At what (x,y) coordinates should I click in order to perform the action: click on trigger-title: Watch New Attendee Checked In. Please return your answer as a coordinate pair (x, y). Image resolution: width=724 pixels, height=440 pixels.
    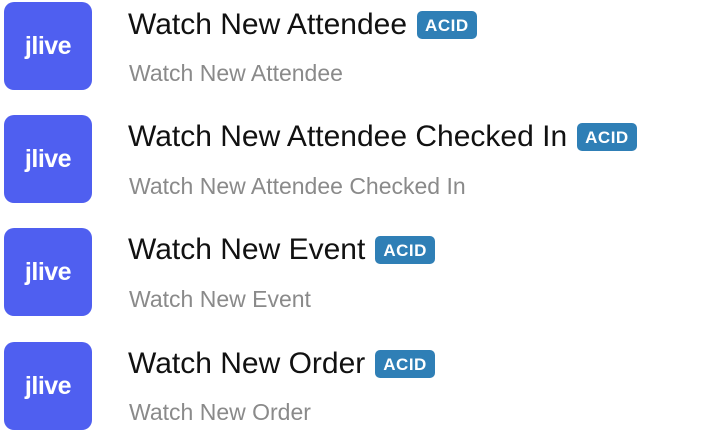
    Looking at the image, I should click on (348, 136).